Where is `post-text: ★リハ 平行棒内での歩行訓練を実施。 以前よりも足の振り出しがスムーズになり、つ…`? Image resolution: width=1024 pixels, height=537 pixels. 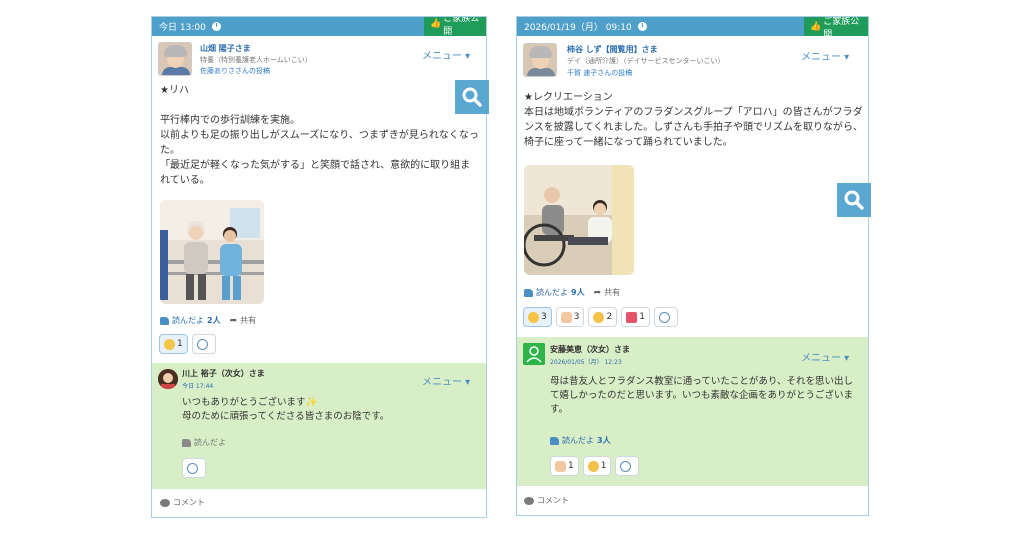 post-text: ★リハ 平行棒内での歩行訓練を実施。 以前よりも足の振り出しがスムーズになり、つ… is located at coordinates (319, 135).